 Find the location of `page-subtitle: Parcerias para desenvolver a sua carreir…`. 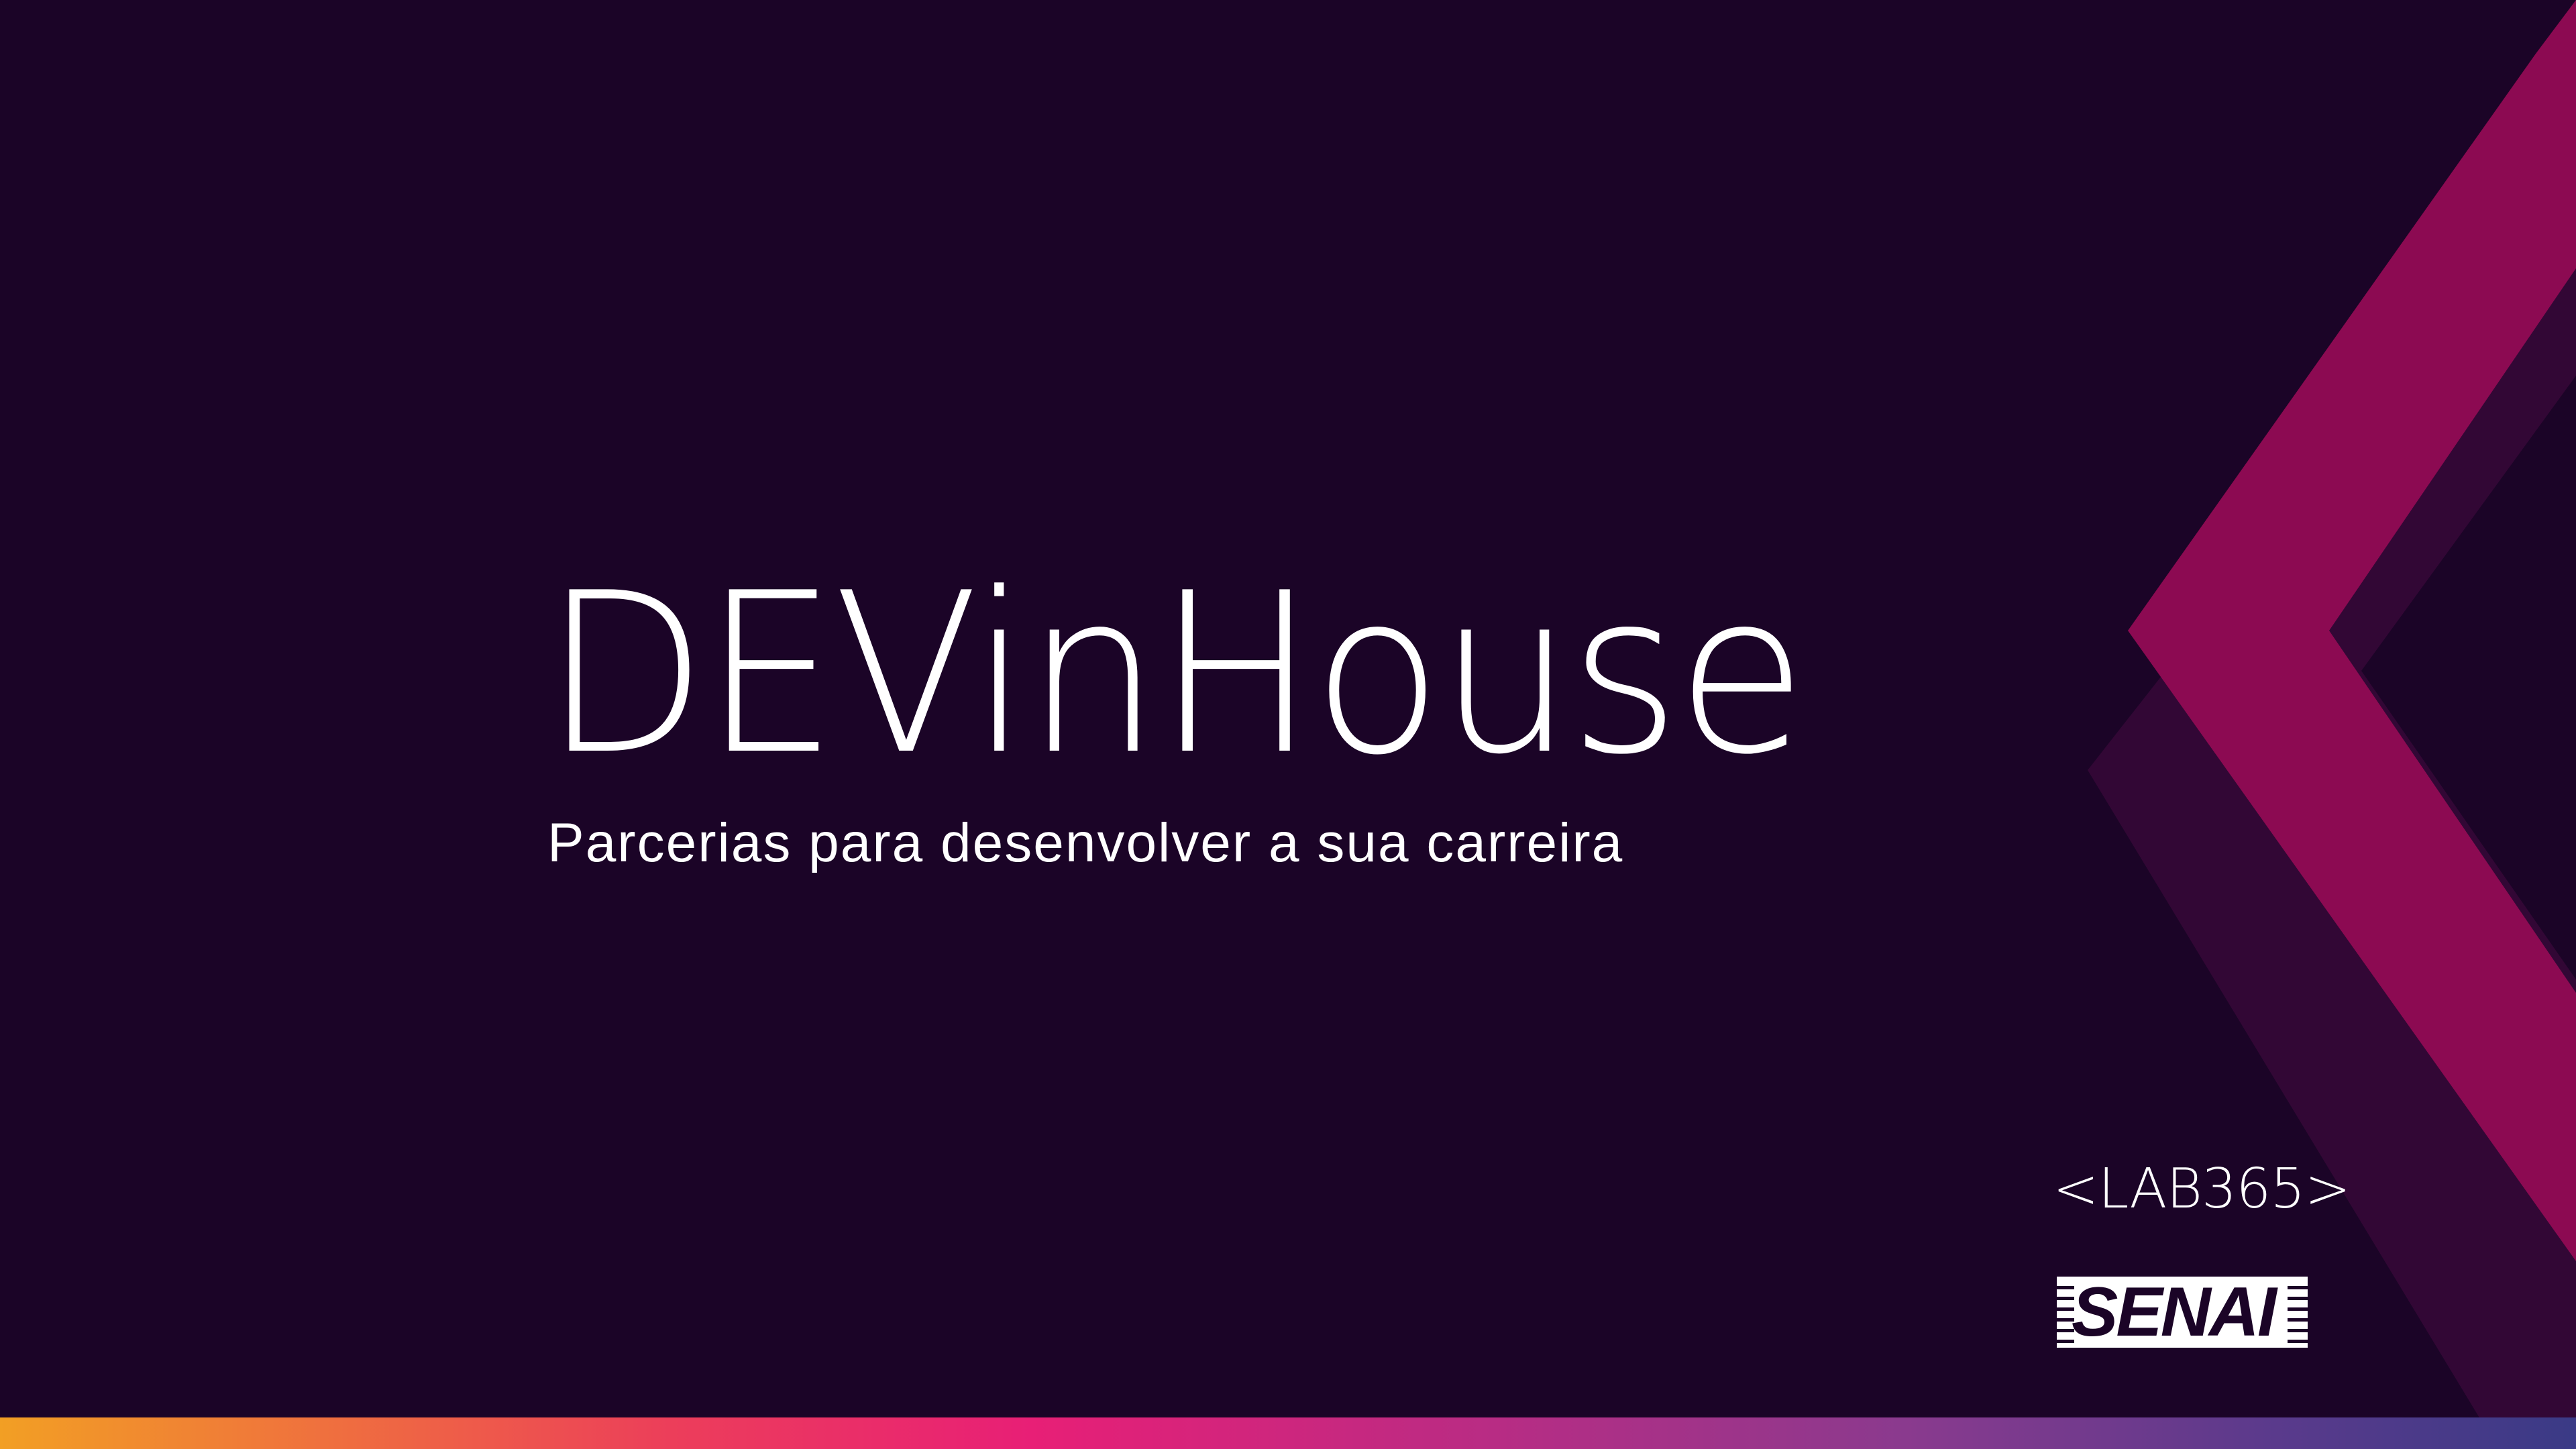

page-subtitle: Parcerias para desenvolver a sua carreir… is located at coordinates (1085, 842).